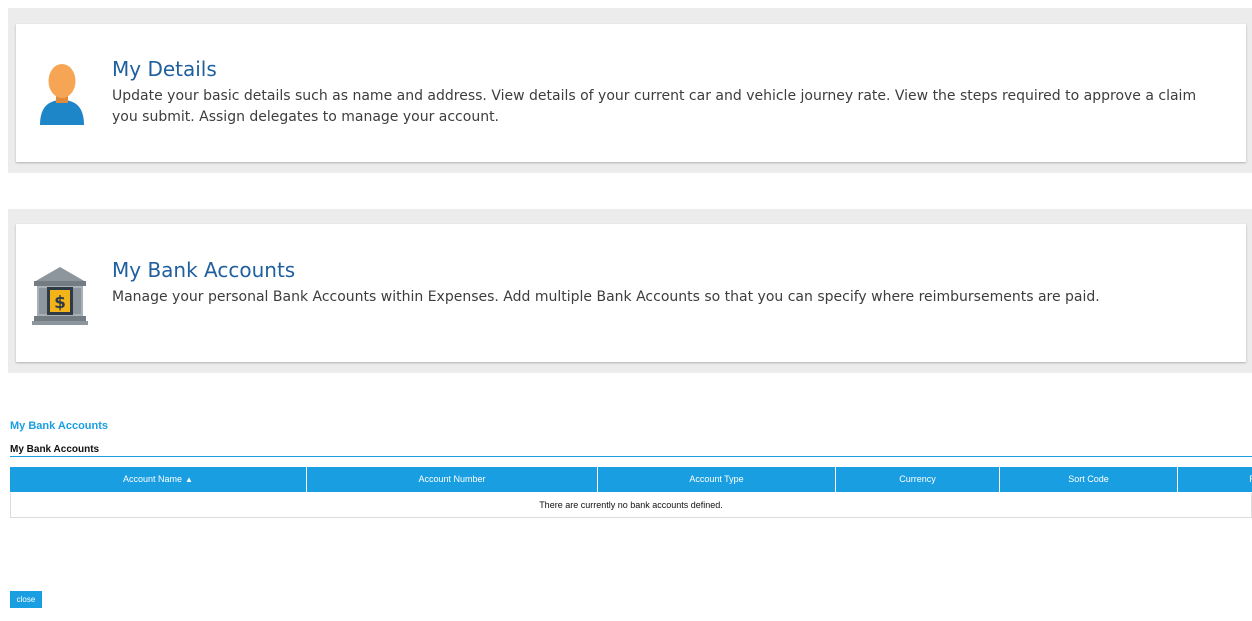 Image resolution: width=1252 pixels, height=621 pixels. I want to click on column-header-account-type: Account Type, so click(717, 479).